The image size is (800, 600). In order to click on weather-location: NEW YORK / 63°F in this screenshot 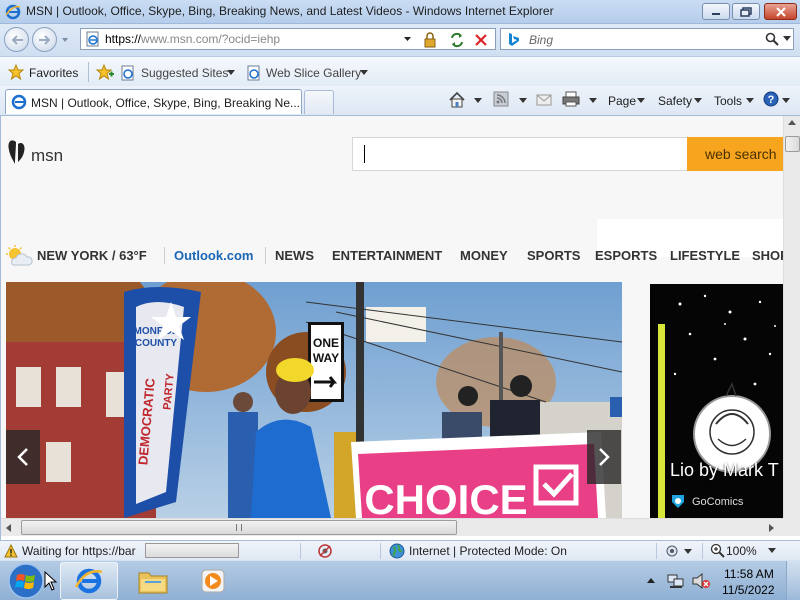, I will do `click(92, 255)`.